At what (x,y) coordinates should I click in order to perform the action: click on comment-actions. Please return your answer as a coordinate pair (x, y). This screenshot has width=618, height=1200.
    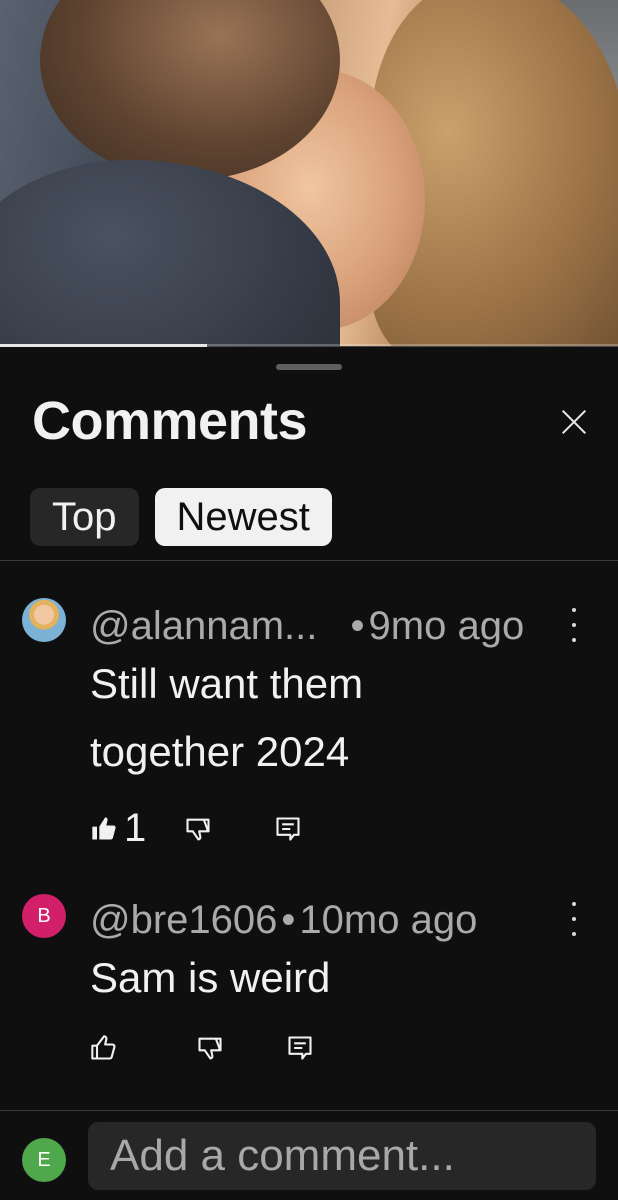
    Looking at the image, I should click on (202, 1048).